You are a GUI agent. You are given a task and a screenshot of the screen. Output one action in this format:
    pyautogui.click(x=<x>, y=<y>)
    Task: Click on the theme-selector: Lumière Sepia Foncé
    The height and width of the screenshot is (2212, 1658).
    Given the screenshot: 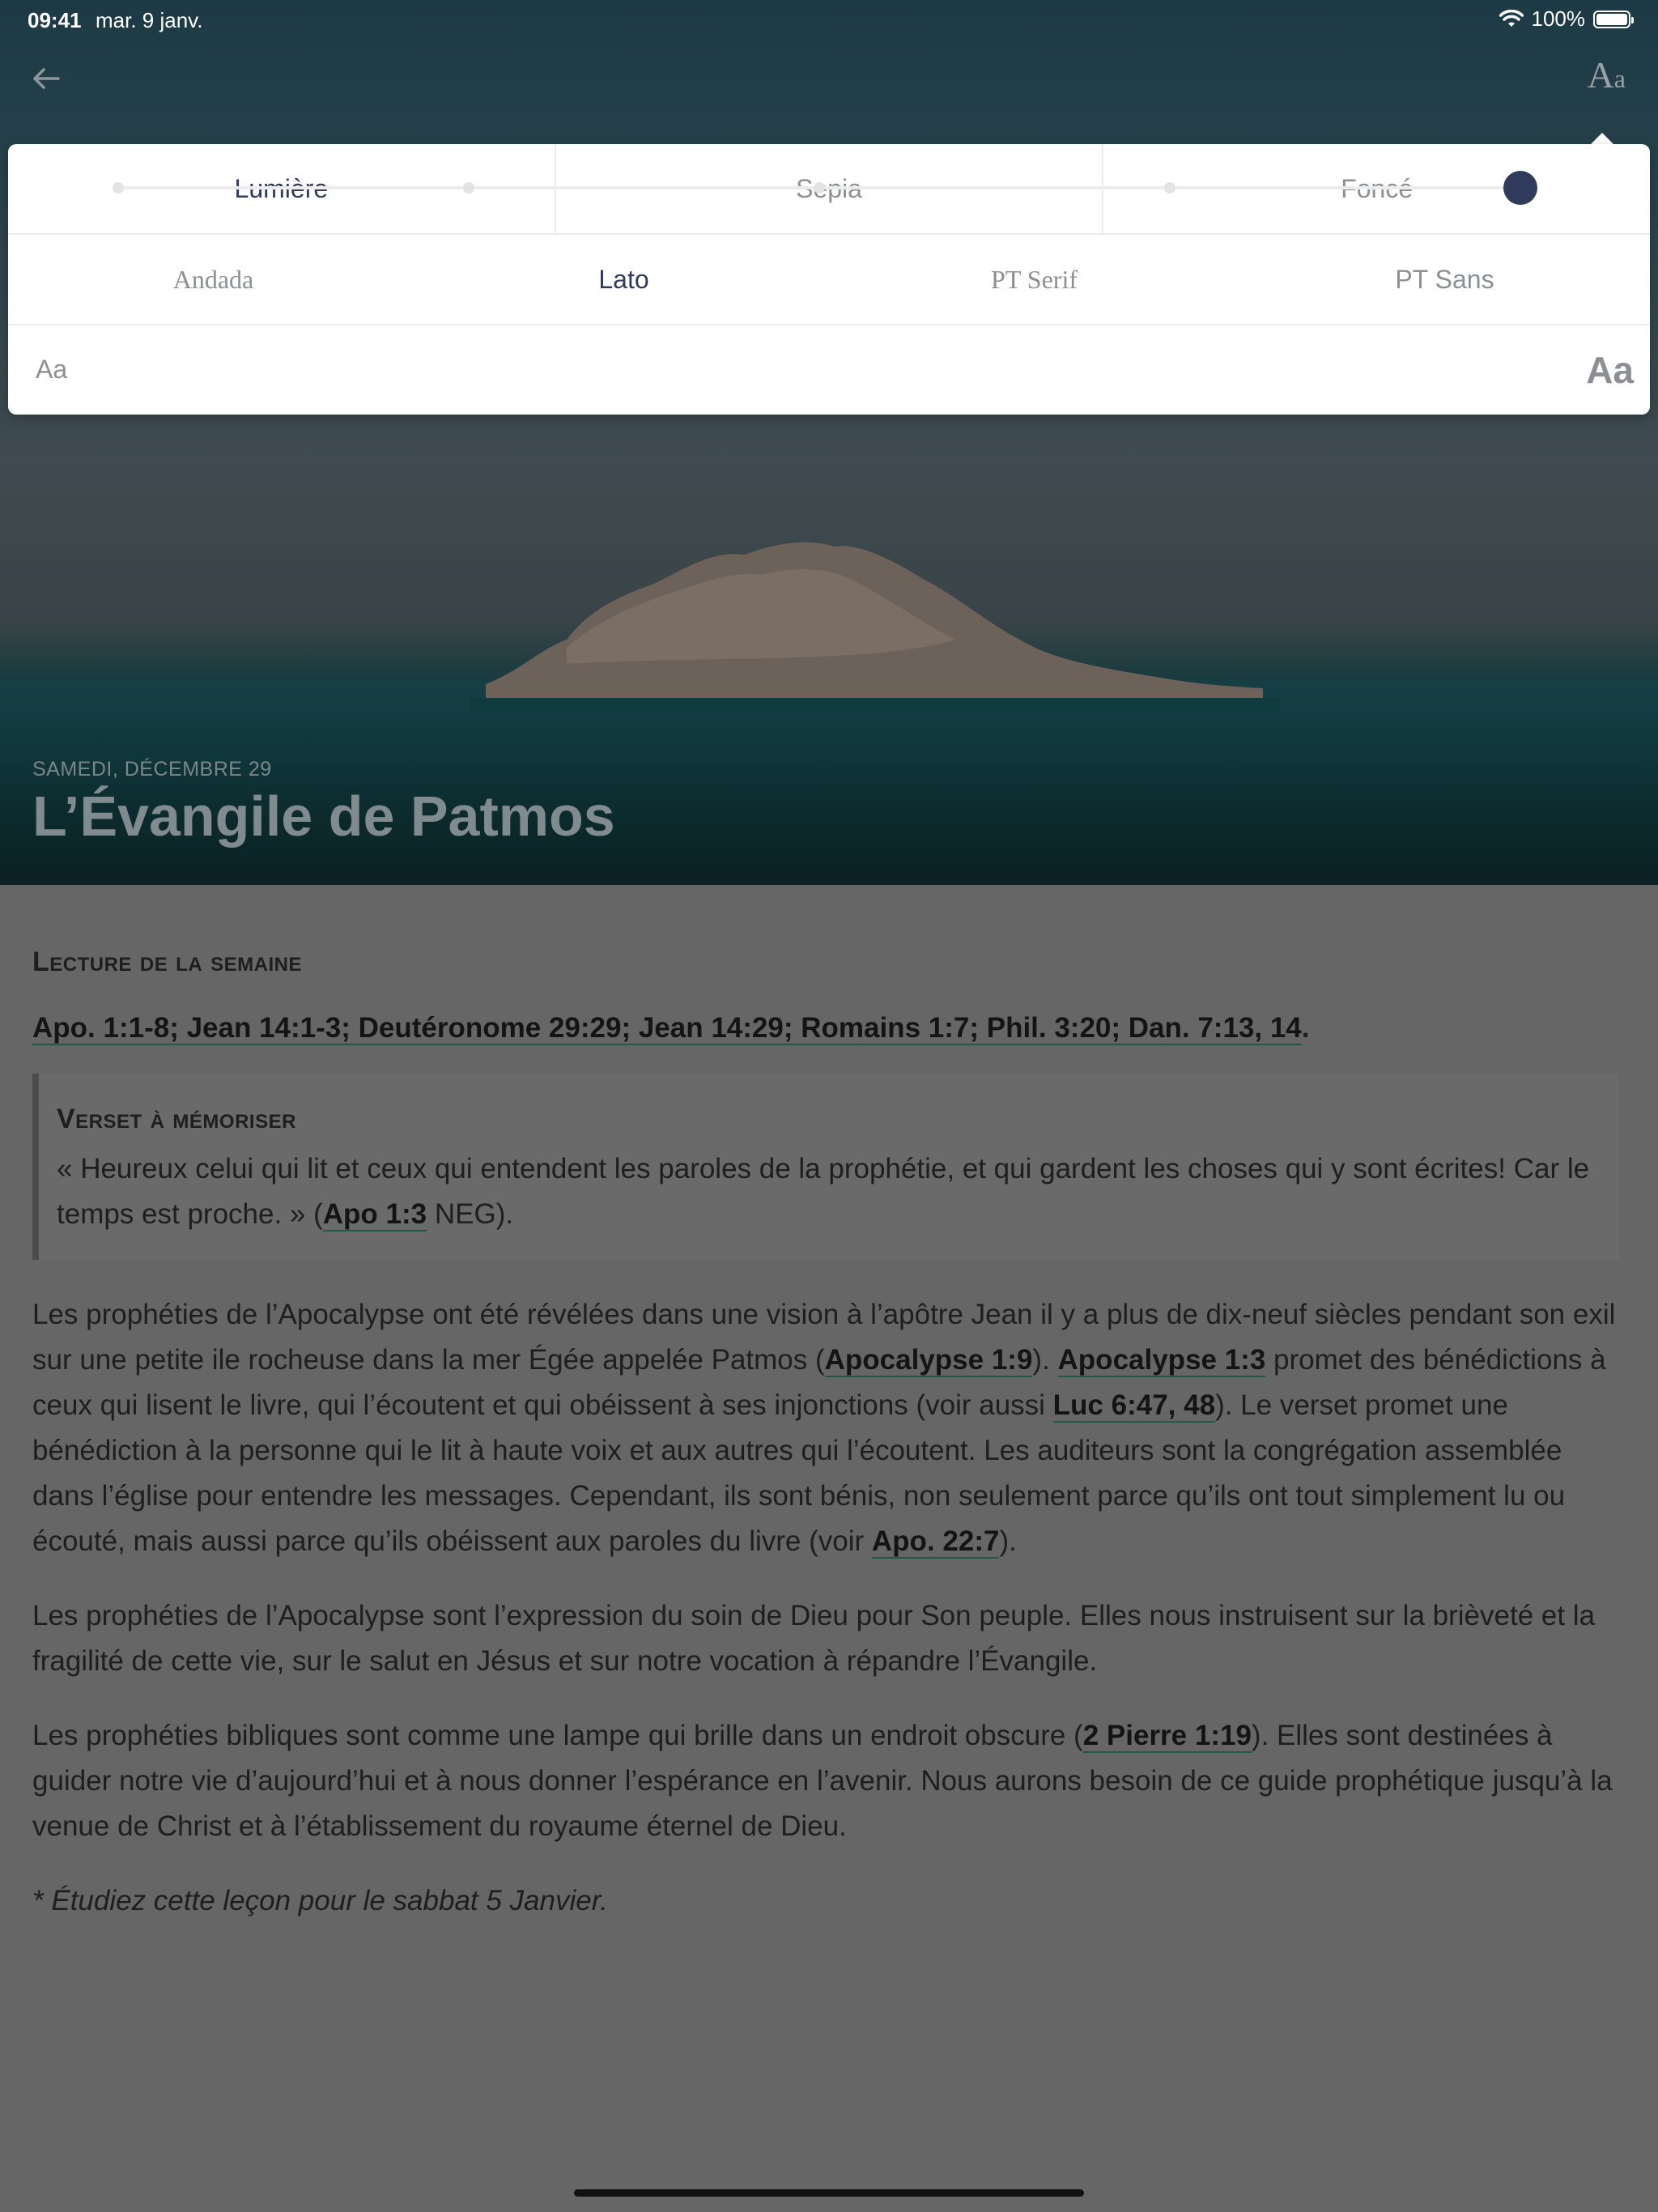 What is the action you would take?
    pyautogui.click(x=829, y=189)
    